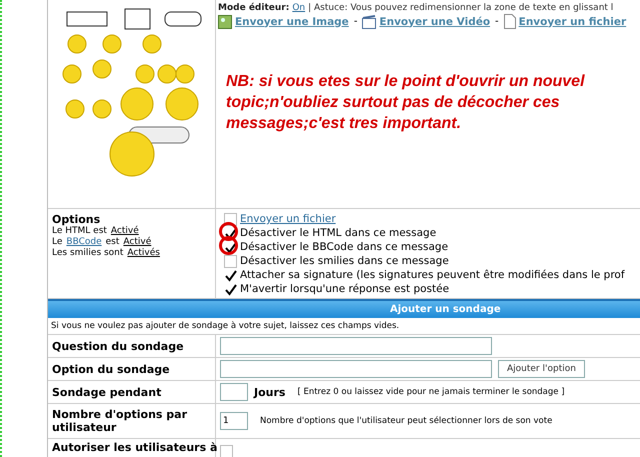  What do you see at coordinates (344, 308) in the screenshot?
I see `poll-header: Ajouter un sondage` at bounding box center [344, 308].